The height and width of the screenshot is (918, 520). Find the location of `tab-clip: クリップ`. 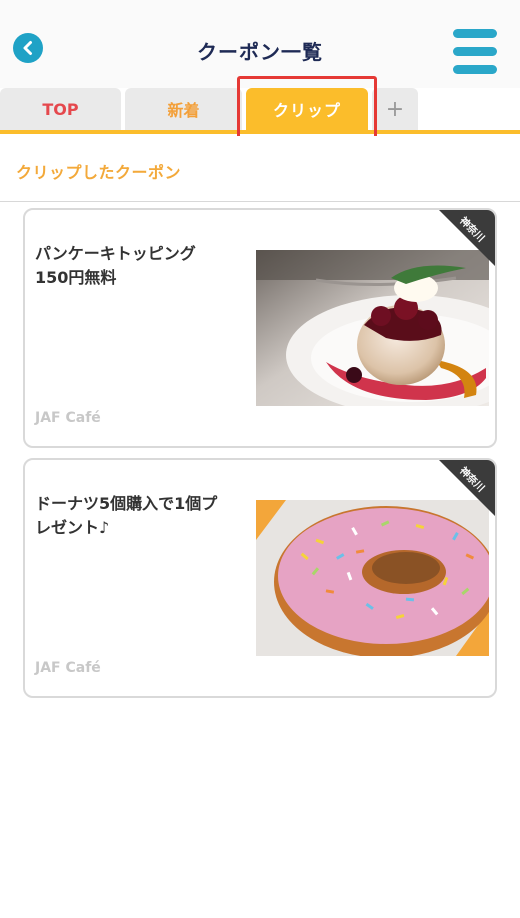

tab-clip: クリップ is located at coordinates (307, 109).